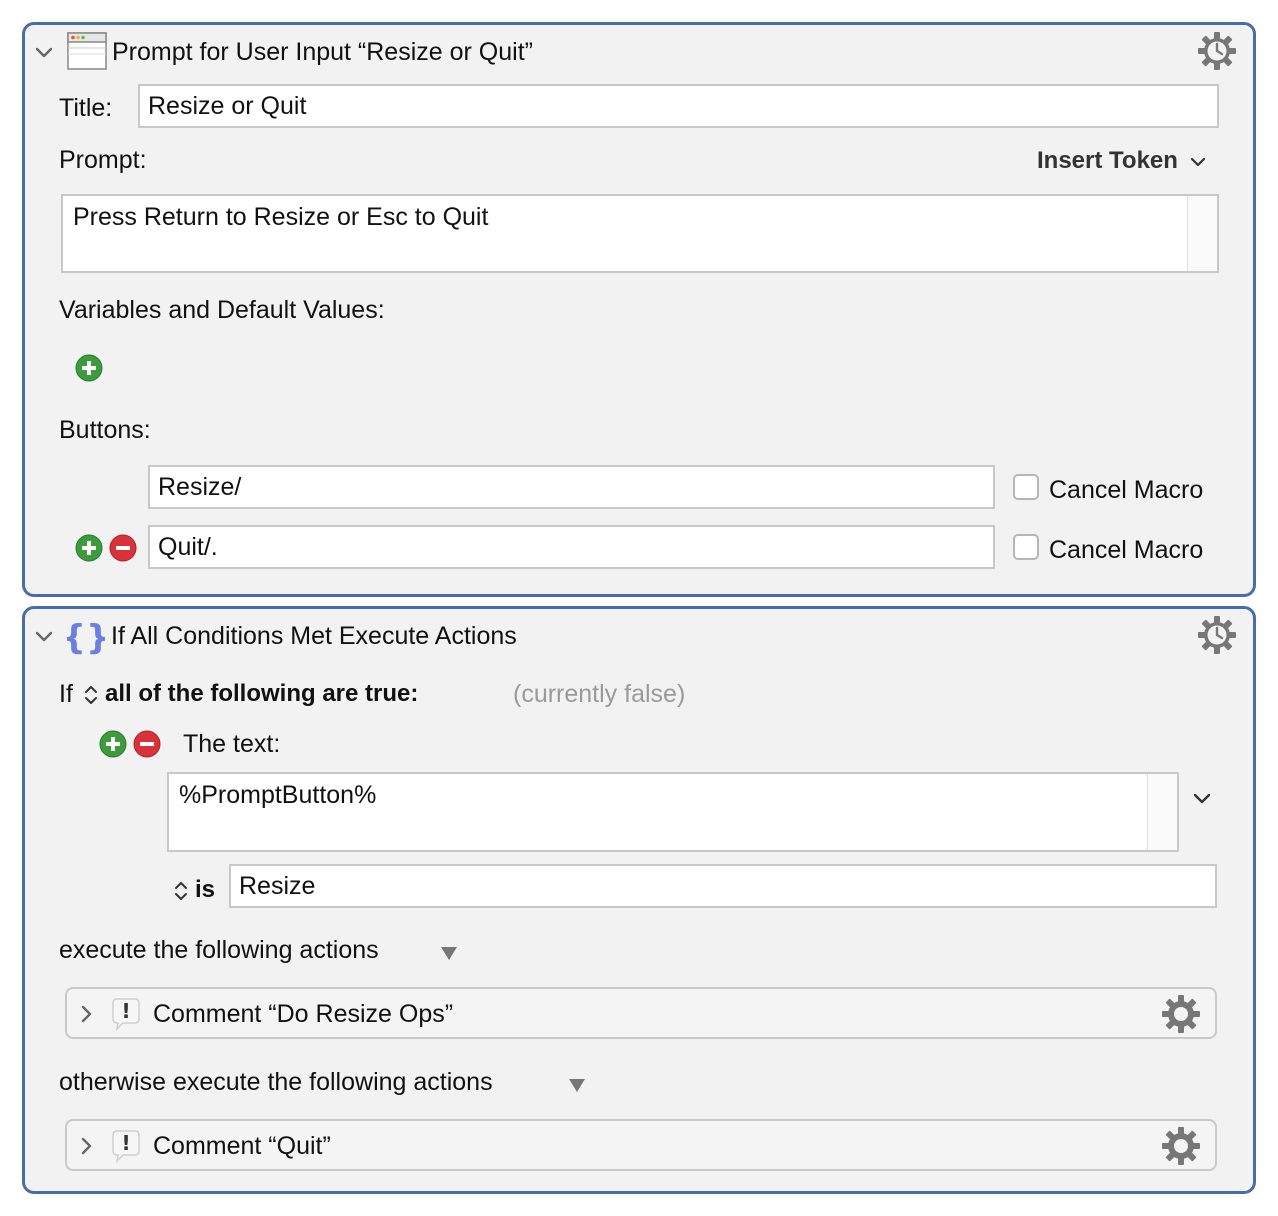 The width and height of the screenshot is (1278, 1216). What do you see at coordinates (1162, 812) in the screenshot?
I see `text-condition-scrollbar` at bounding box center [1162, 812].